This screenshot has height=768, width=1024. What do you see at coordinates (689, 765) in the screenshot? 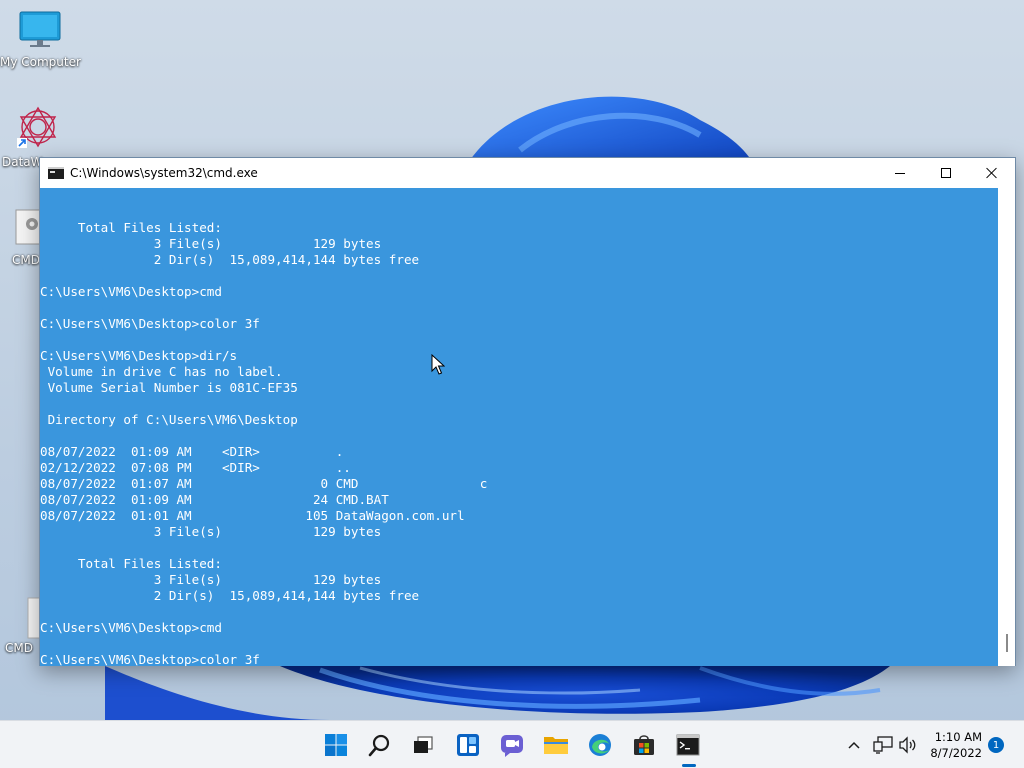
I see `active-app-indicator` at bounding box center [689, 765].